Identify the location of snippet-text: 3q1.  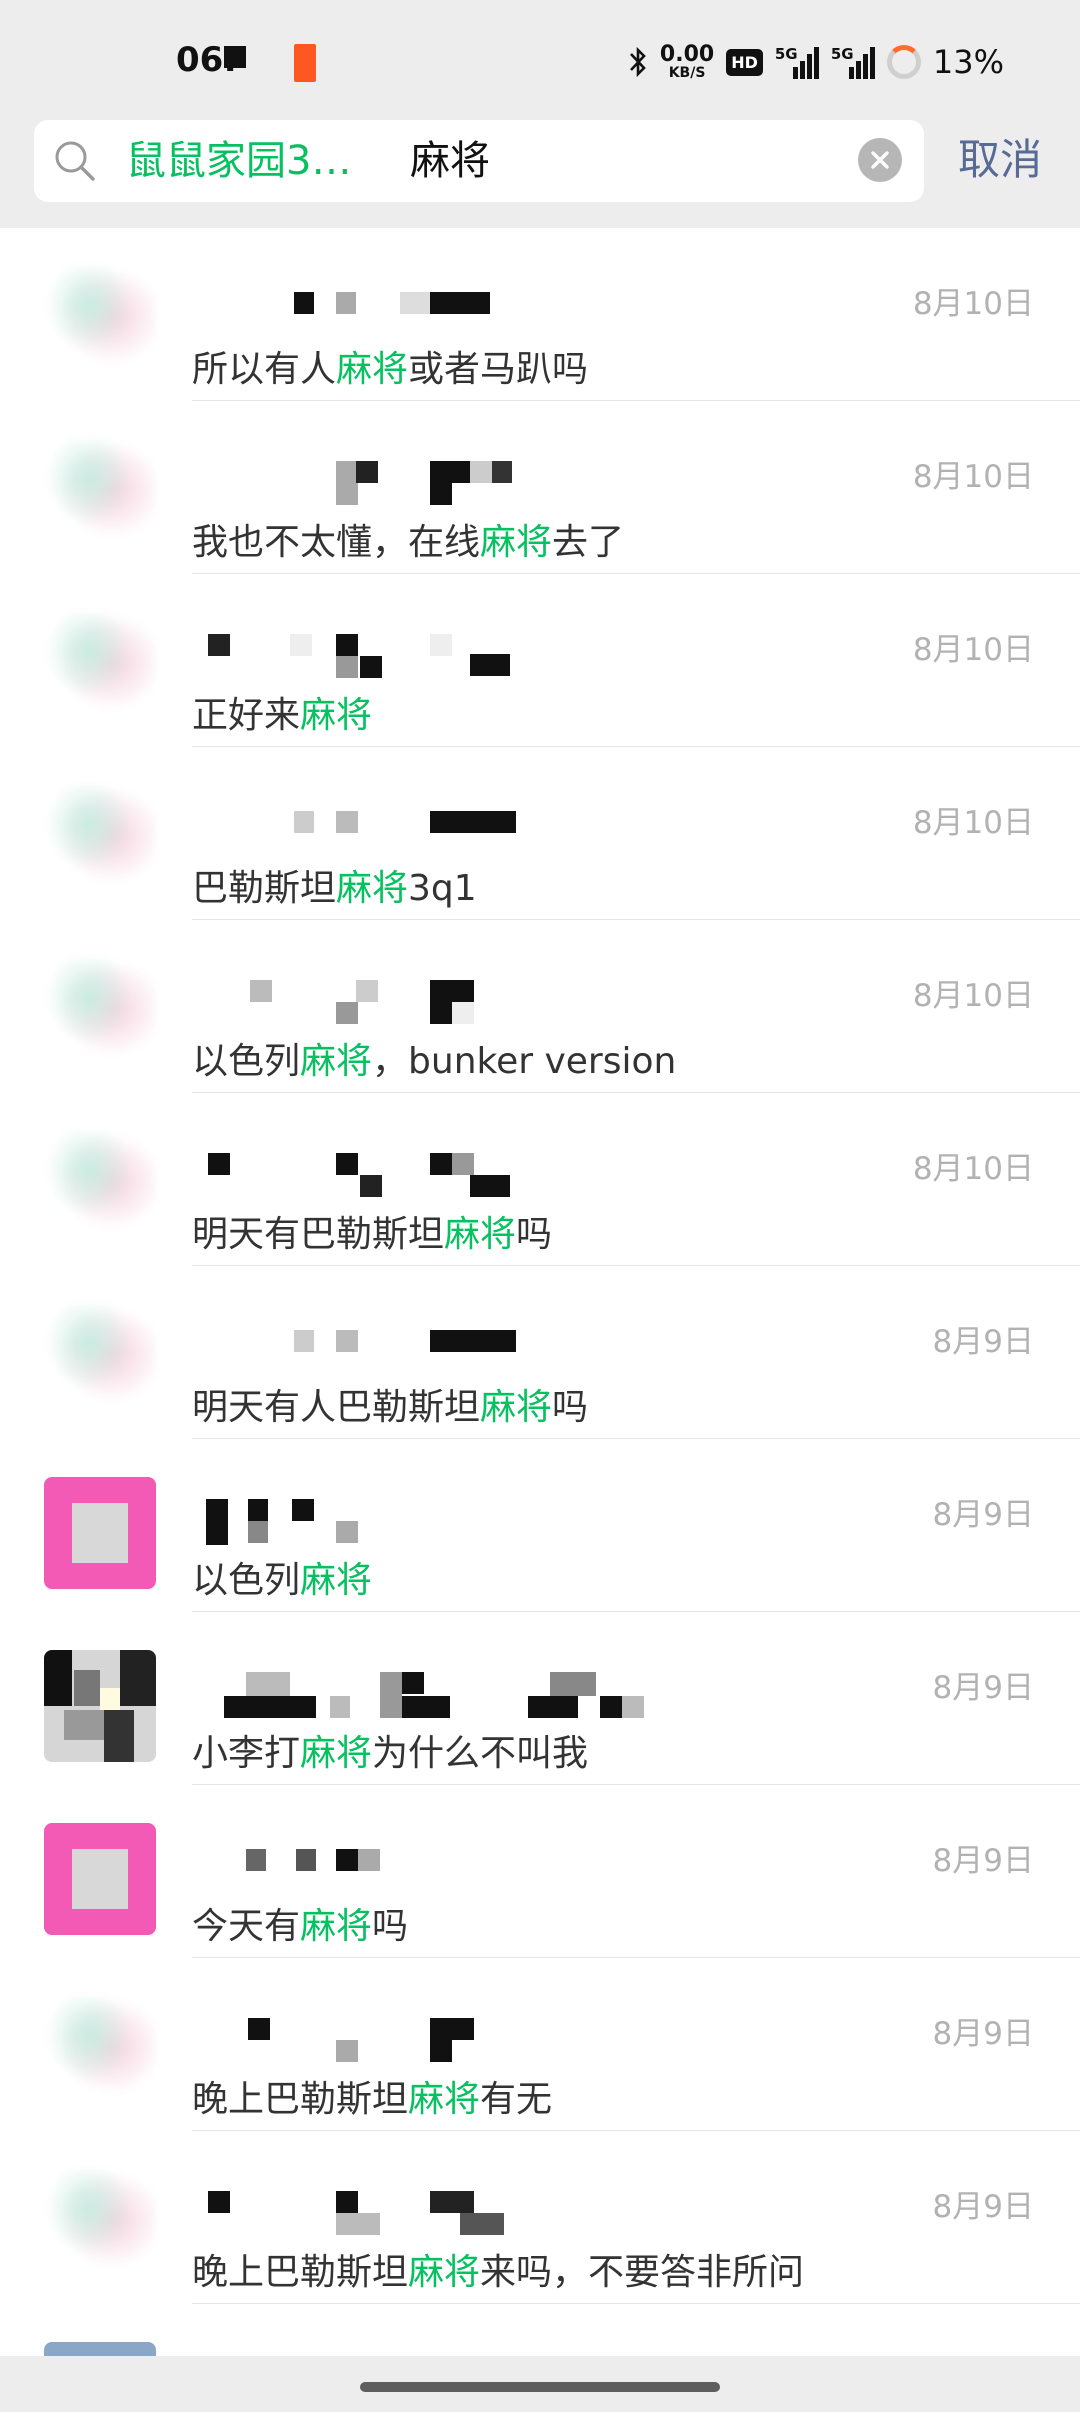
(442, 888).